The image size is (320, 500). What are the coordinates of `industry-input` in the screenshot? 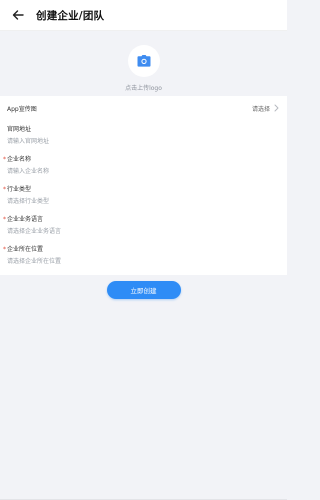 It's located at (107, 201).